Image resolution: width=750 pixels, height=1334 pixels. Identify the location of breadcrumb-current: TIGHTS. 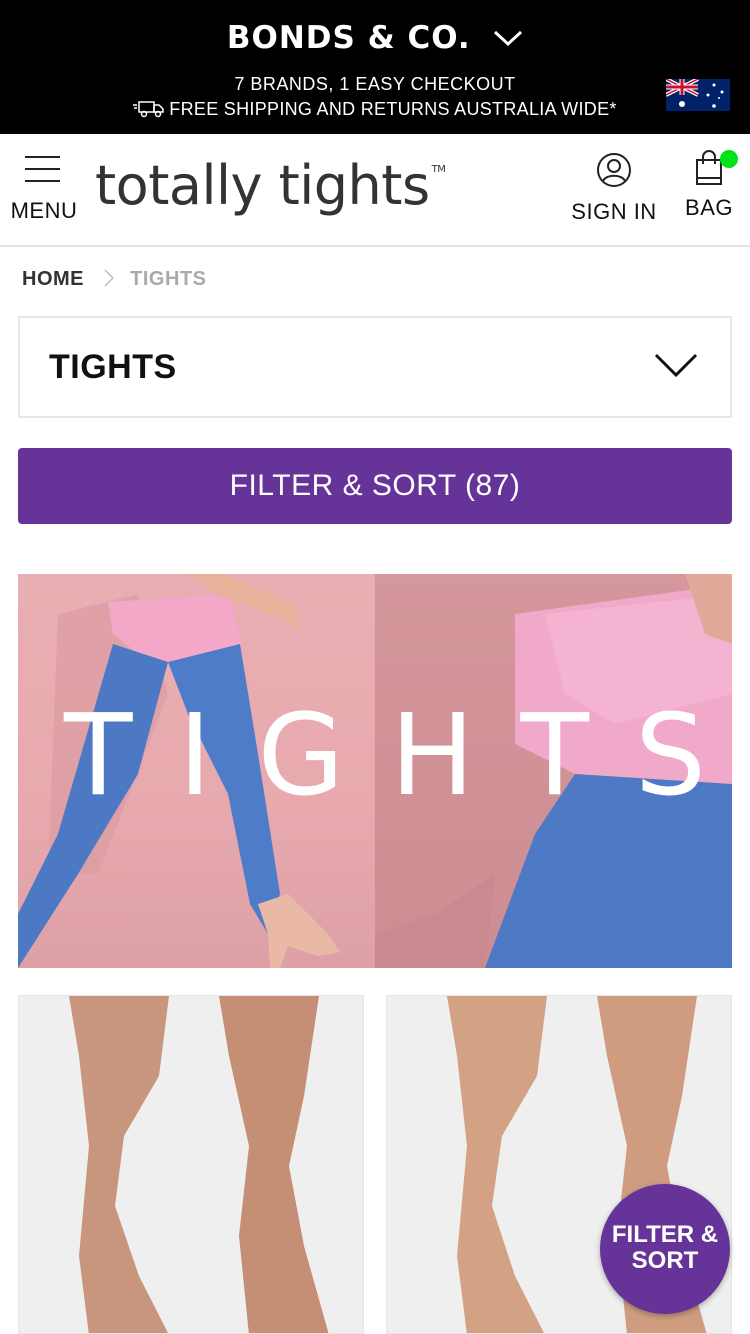
(168, 279).